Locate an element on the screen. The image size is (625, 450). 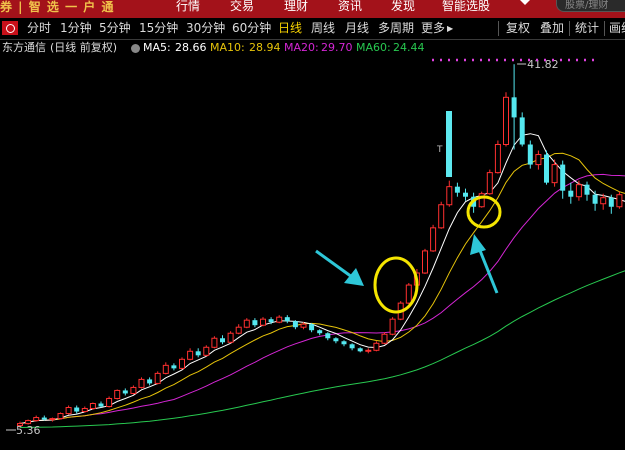
highlight-volume-bar is located at coordinates (449, 144).